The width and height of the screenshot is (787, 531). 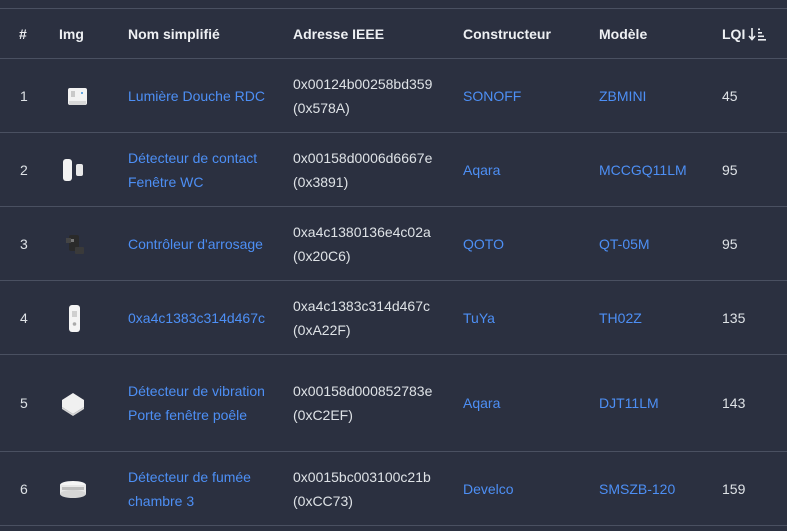 I want to click on ieee-address: 0x00124b00258bd359 (0x578A), so click(x=363, y=95).